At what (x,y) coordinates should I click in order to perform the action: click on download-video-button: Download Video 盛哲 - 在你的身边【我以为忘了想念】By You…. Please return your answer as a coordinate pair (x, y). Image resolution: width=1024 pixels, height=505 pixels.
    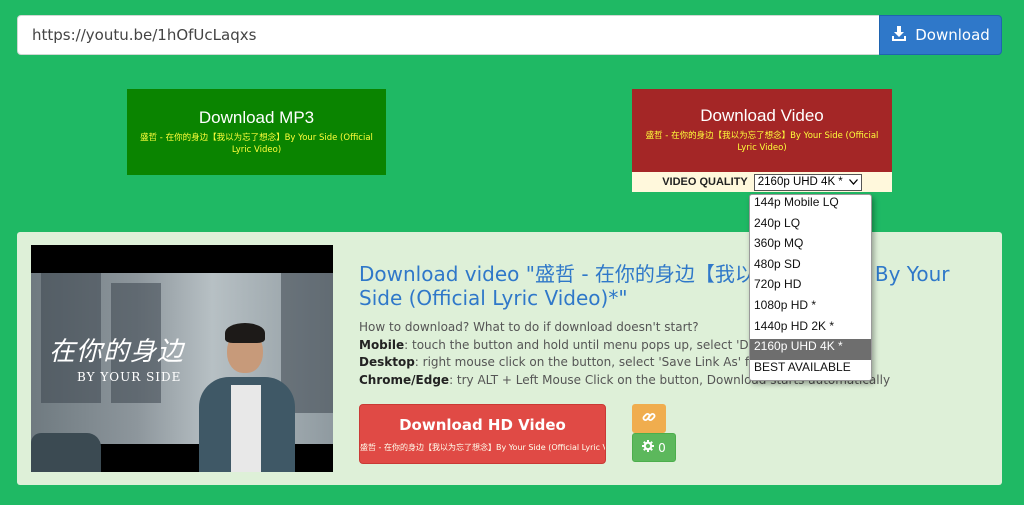
    Looking at the image, I should click on (762, 130).